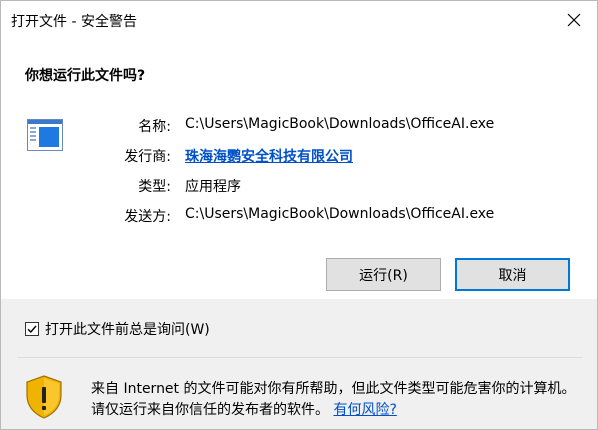 This screenshot has height=430, width=598. What do you see at coordinates (299, 186) in the screenshot?
I see `field-type-row: 类型: 应用程序` at bounding box center [299, 186].